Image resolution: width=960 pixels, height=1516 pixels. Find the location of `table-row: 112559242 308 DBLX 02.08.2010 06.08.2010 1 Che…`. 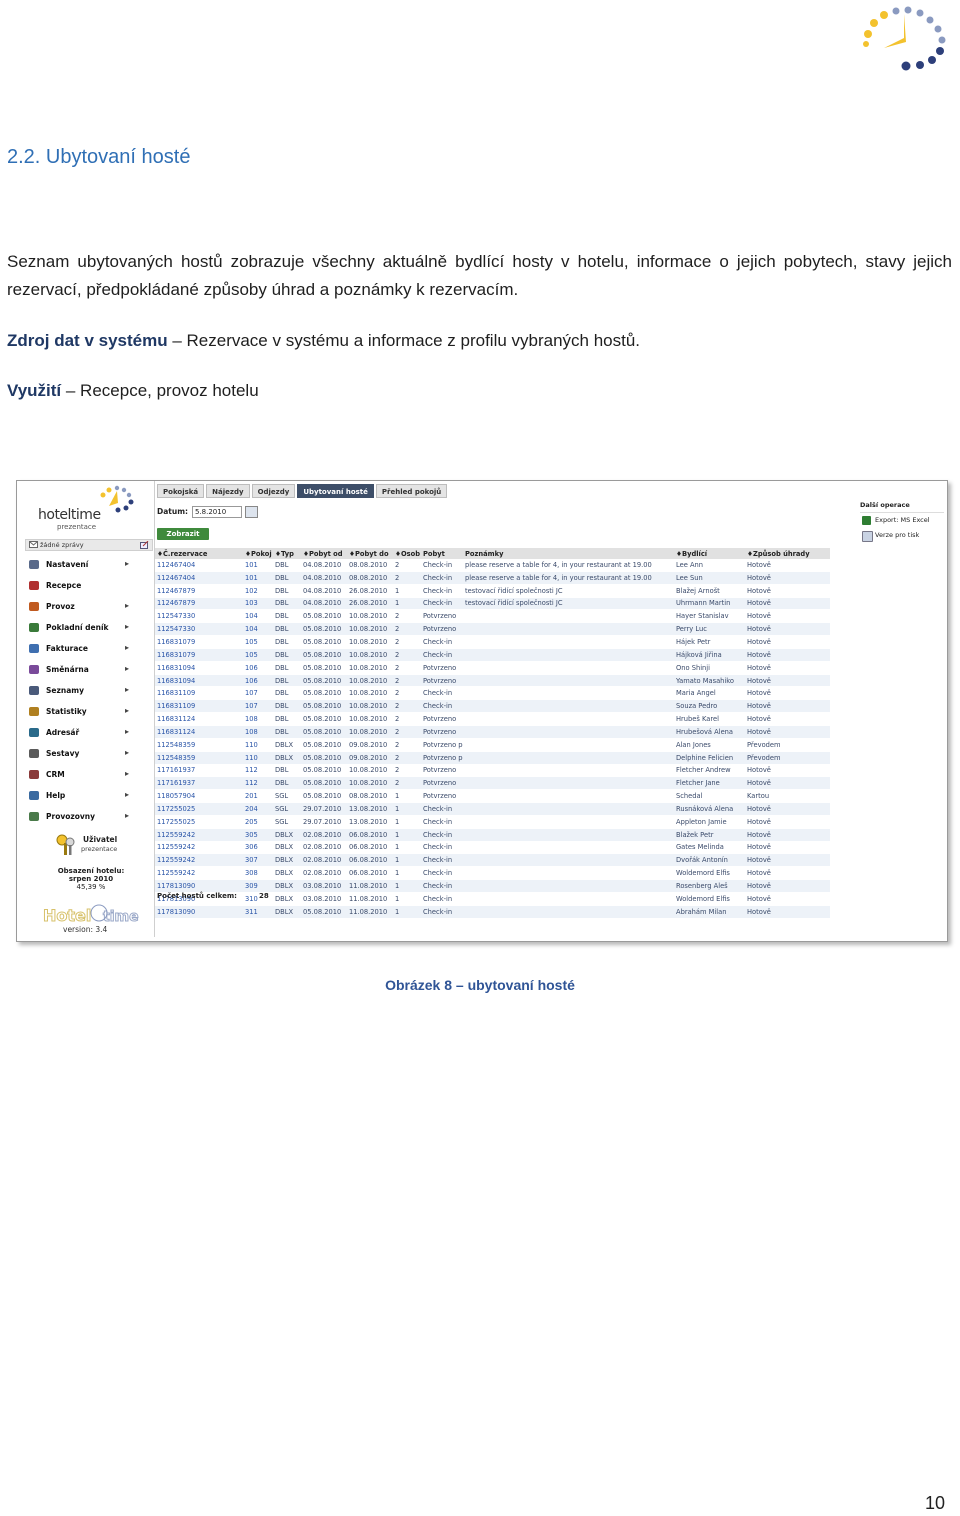

table-row: 112559242 308 DBLX 02.08.2010 06.08.2010 1 Che… is located at coordinates (492, 873).